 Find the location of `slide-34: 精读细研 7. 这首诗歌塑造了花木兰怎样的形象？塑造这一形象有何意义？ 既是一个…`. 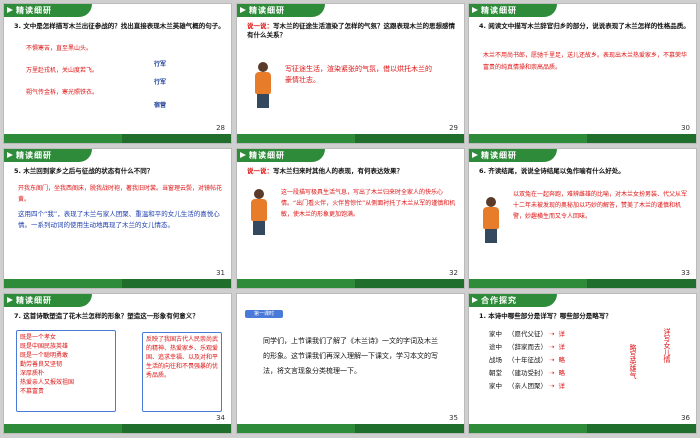

slide-34: 精读细研 7. 这首诗歌塑造了花木兰怎样的形象？塑造这一形象有何意义？ 既是一个… is located at coordinates (117, 363).